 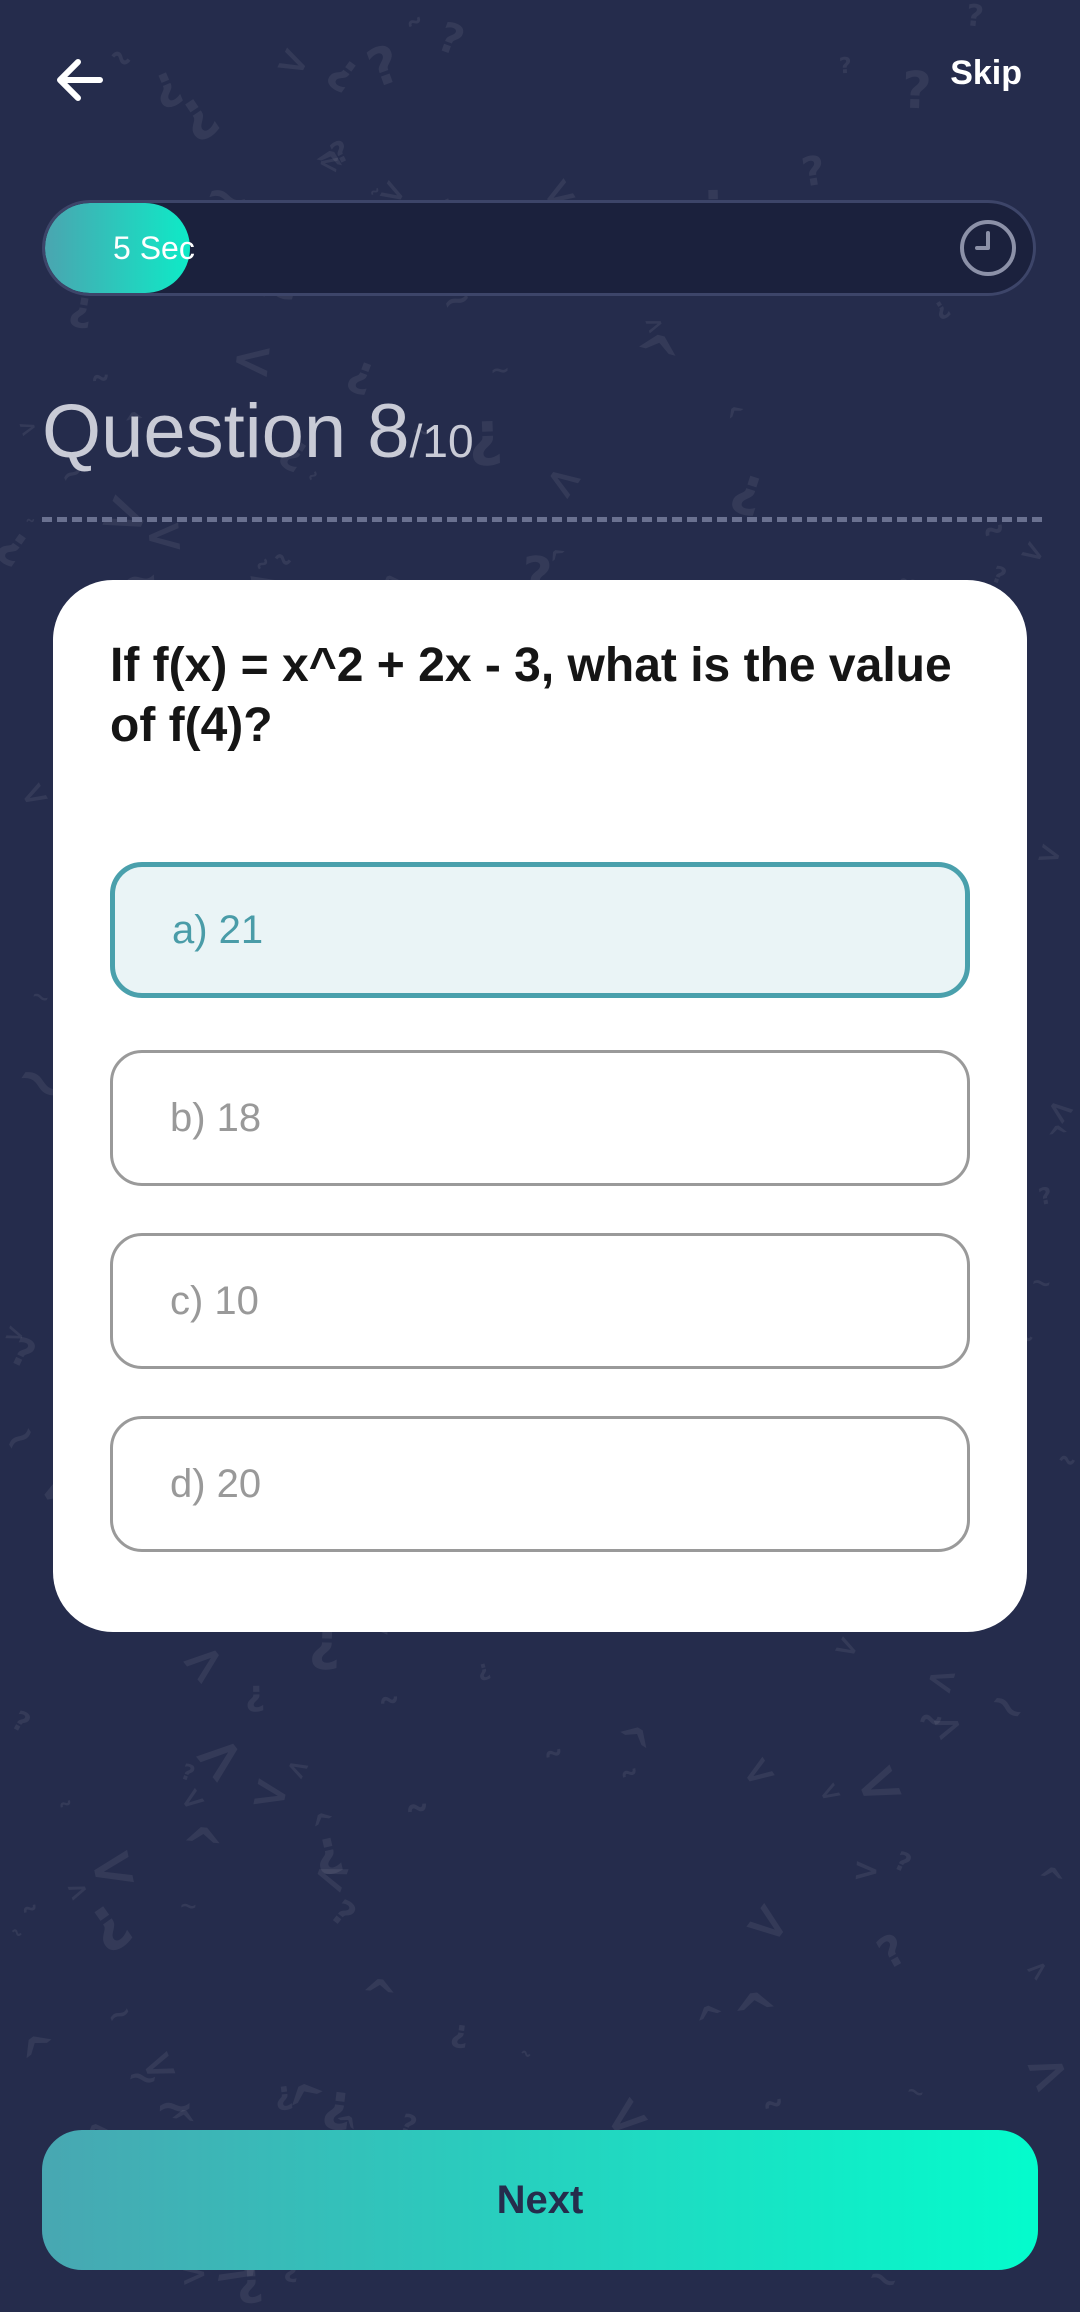 What do you see at coordinates (218, 930) in the screenshot?
I see `option-a-label: a) 21` at bounding box center [218, 930].